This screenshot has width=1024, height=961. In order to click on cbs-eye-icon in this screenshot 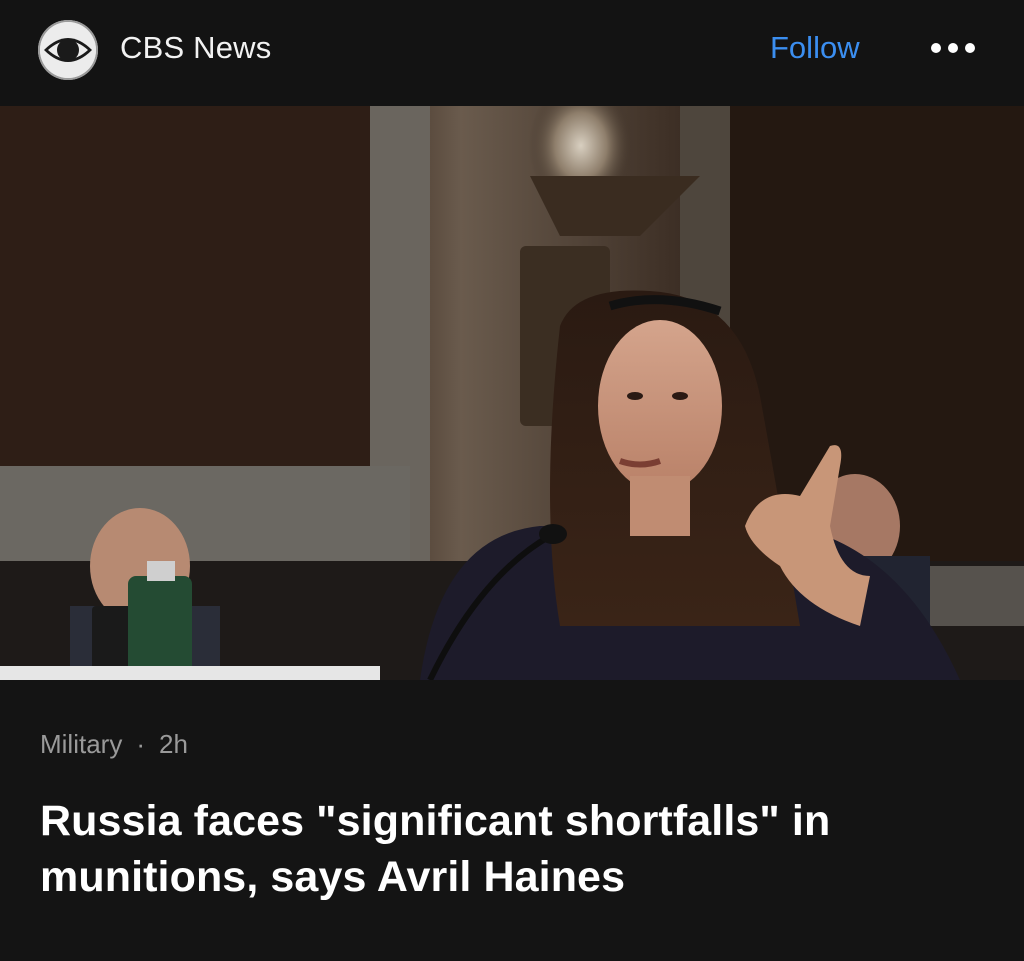, I will do `click(68, 50)`.